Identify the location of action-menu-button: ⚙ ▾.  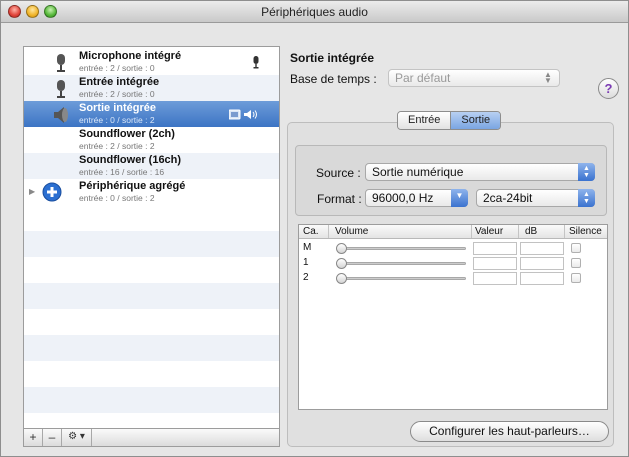
(77, 437).